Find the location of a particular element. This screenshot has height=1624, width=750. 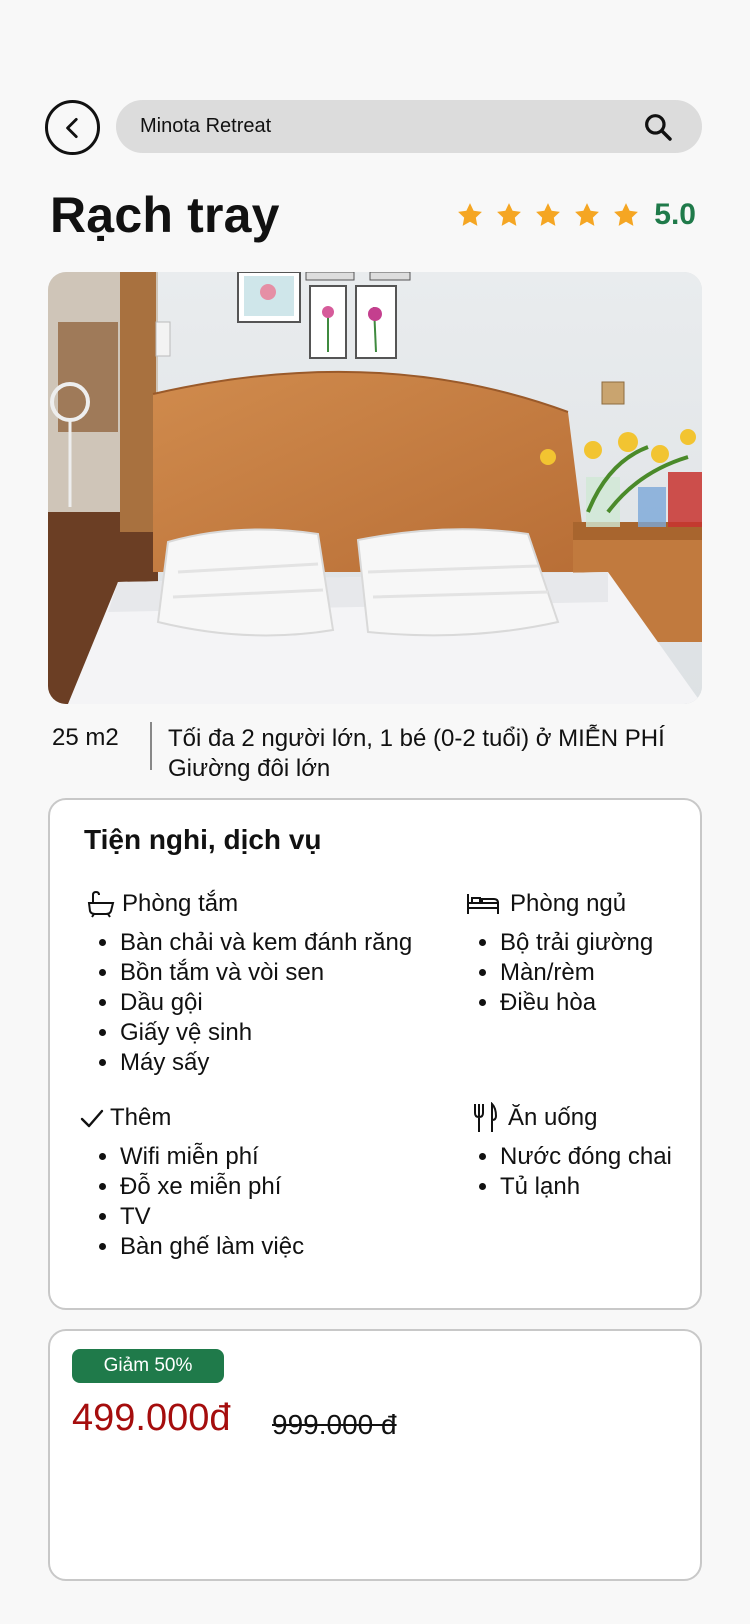

list-item: Bộ trải giường is located at coordinates (576, 943).